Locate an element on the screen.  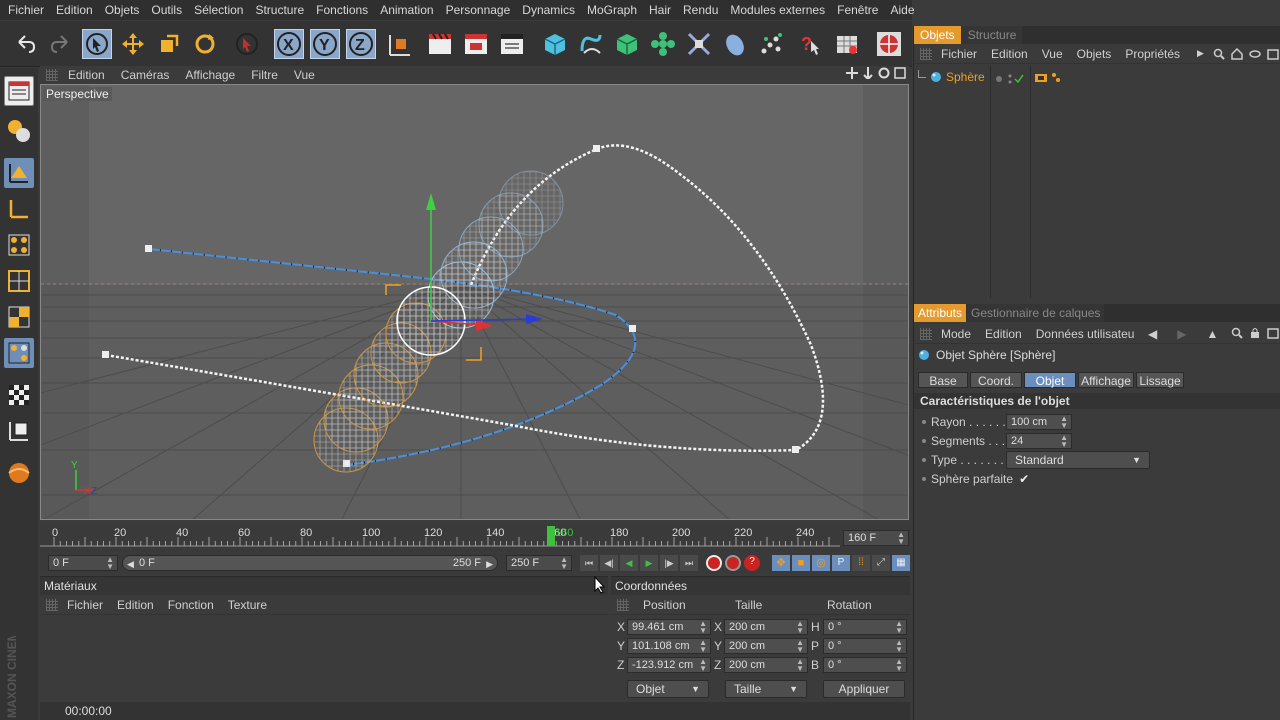
menu-mograph: MoGraph is located at coordinates (612, 10).